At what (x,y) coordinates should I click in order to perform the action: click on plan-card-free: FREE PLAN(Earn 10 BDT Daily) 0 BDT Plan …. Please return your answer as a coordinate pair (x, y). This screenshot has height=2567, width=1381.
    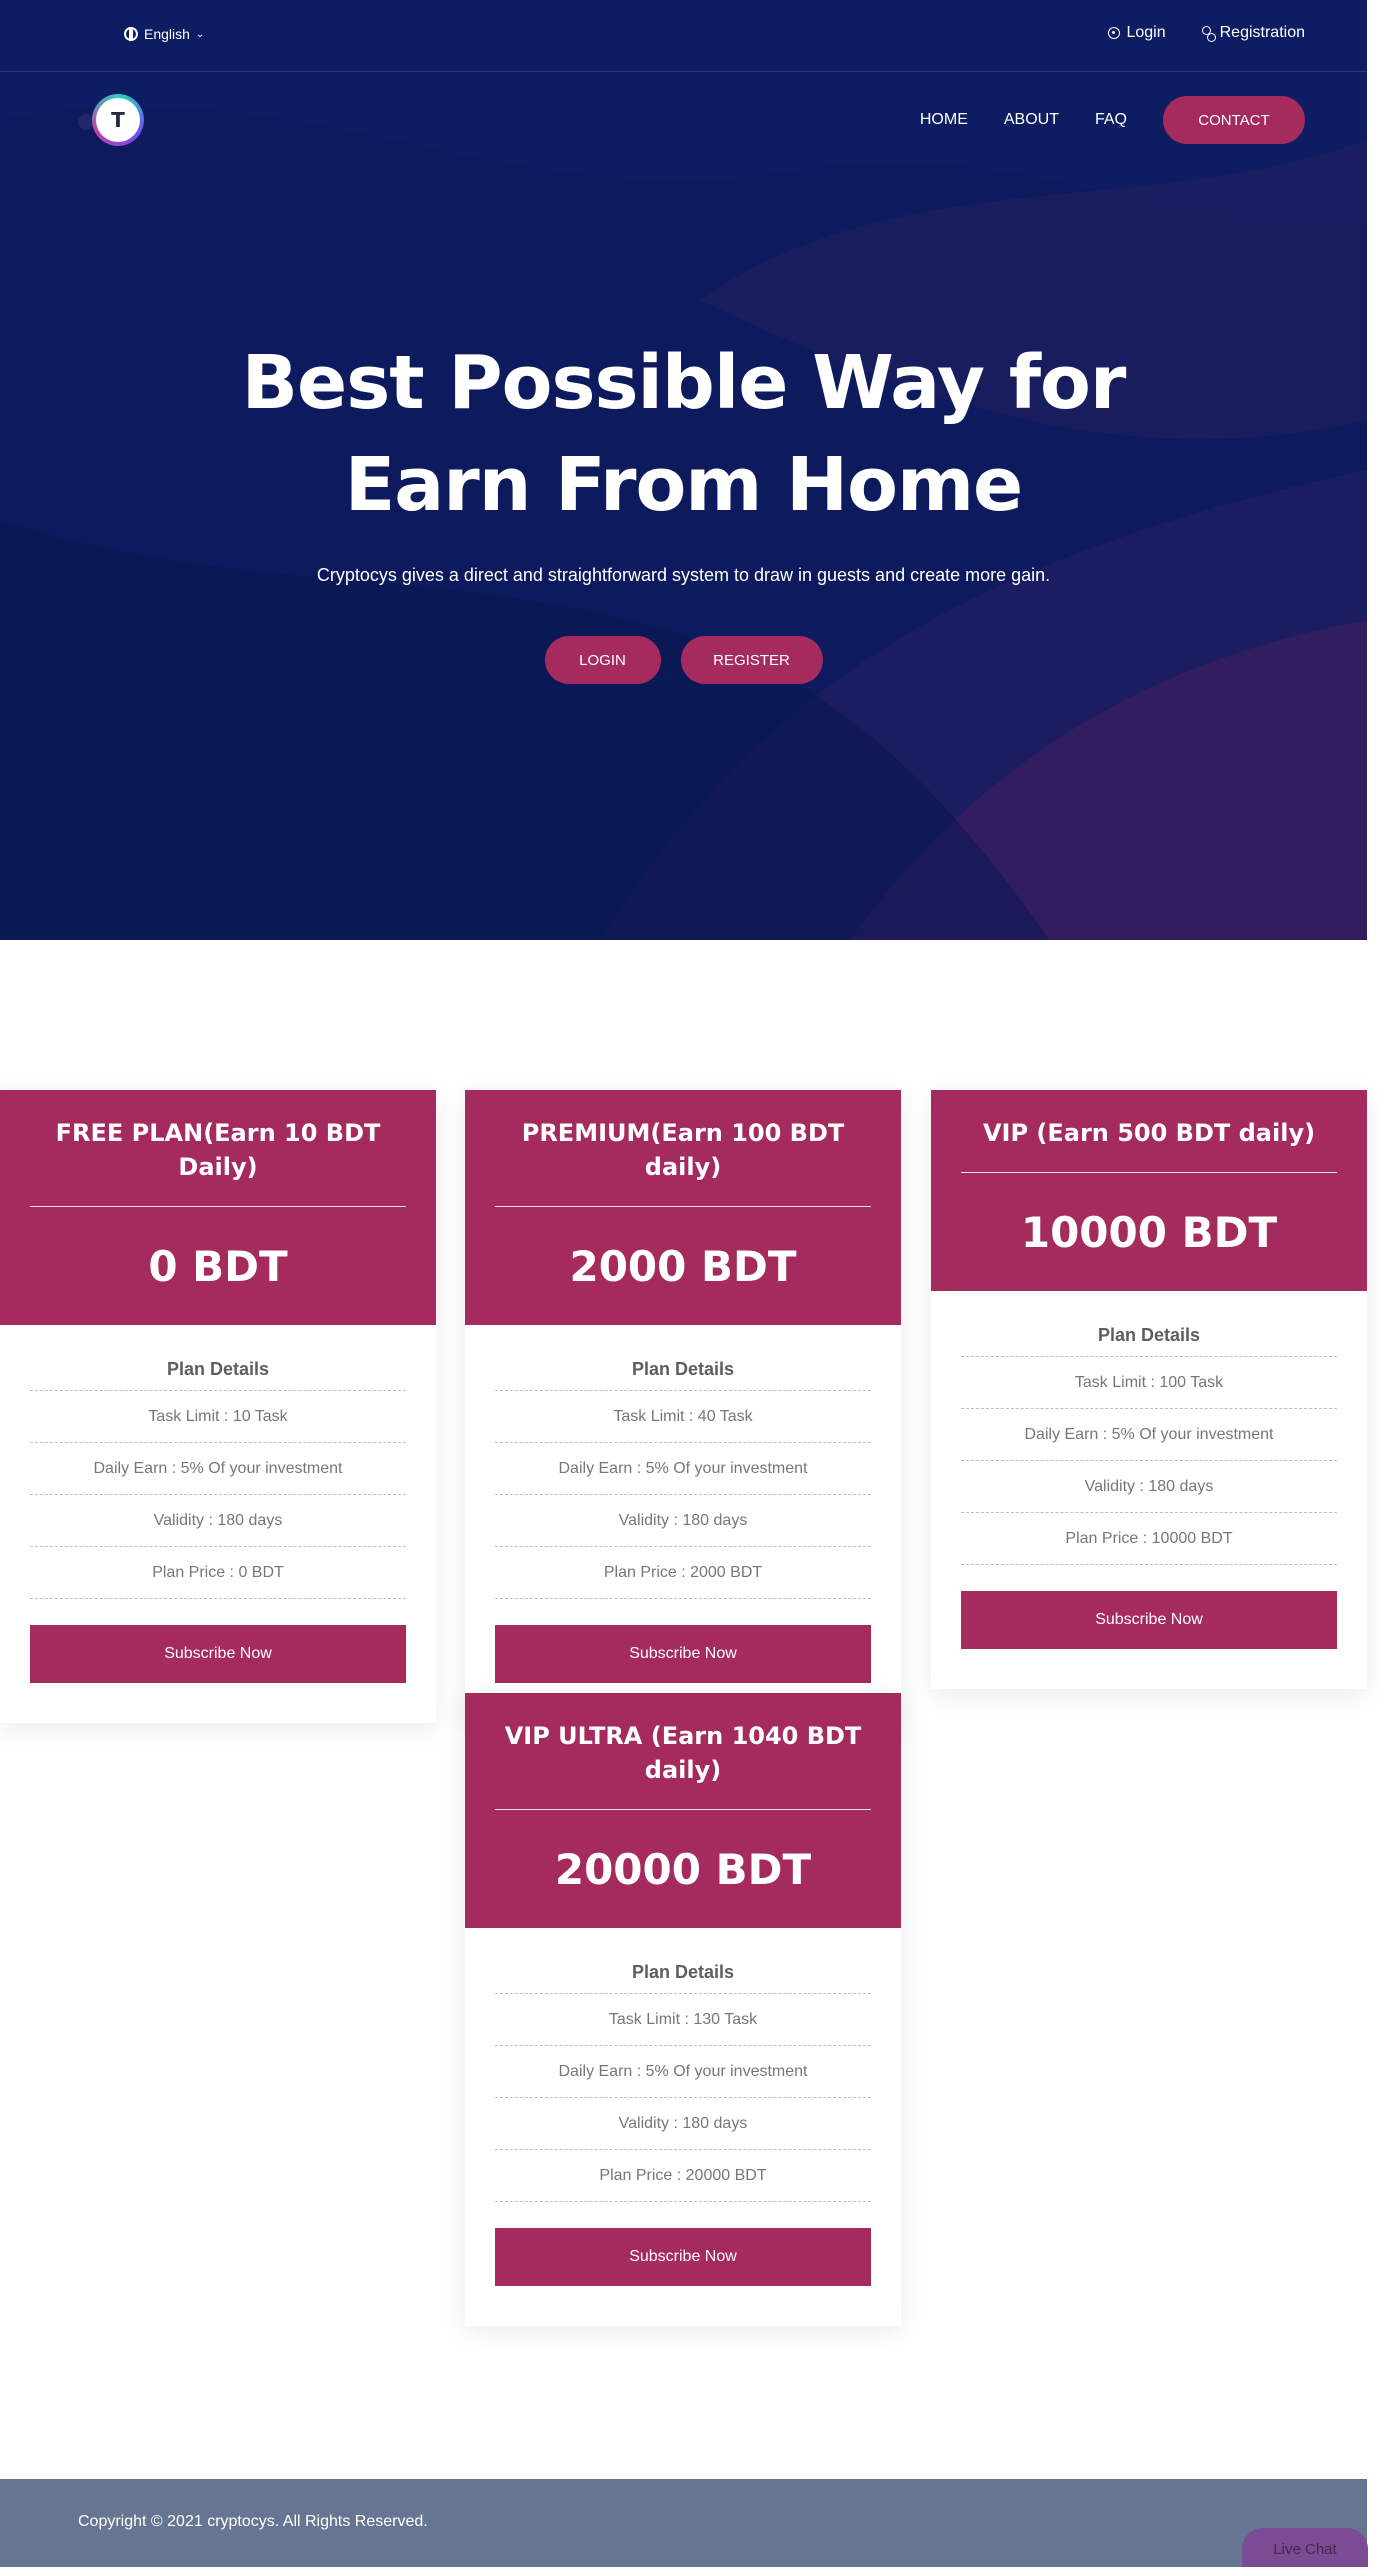
    Looking at the image, I should click on (218, 1406).